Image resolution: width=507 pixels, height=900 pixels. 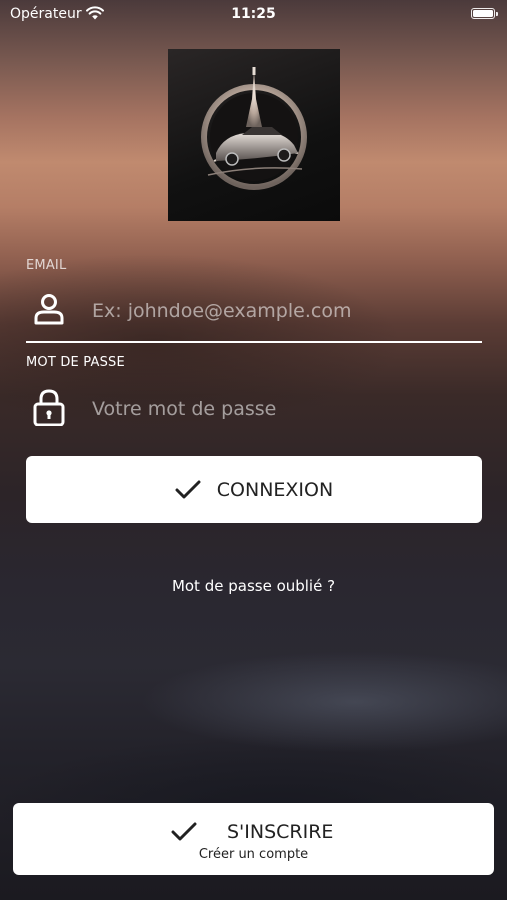 I want to click on status-bar: Opérateur 11:25, so click(x=253, y=15).